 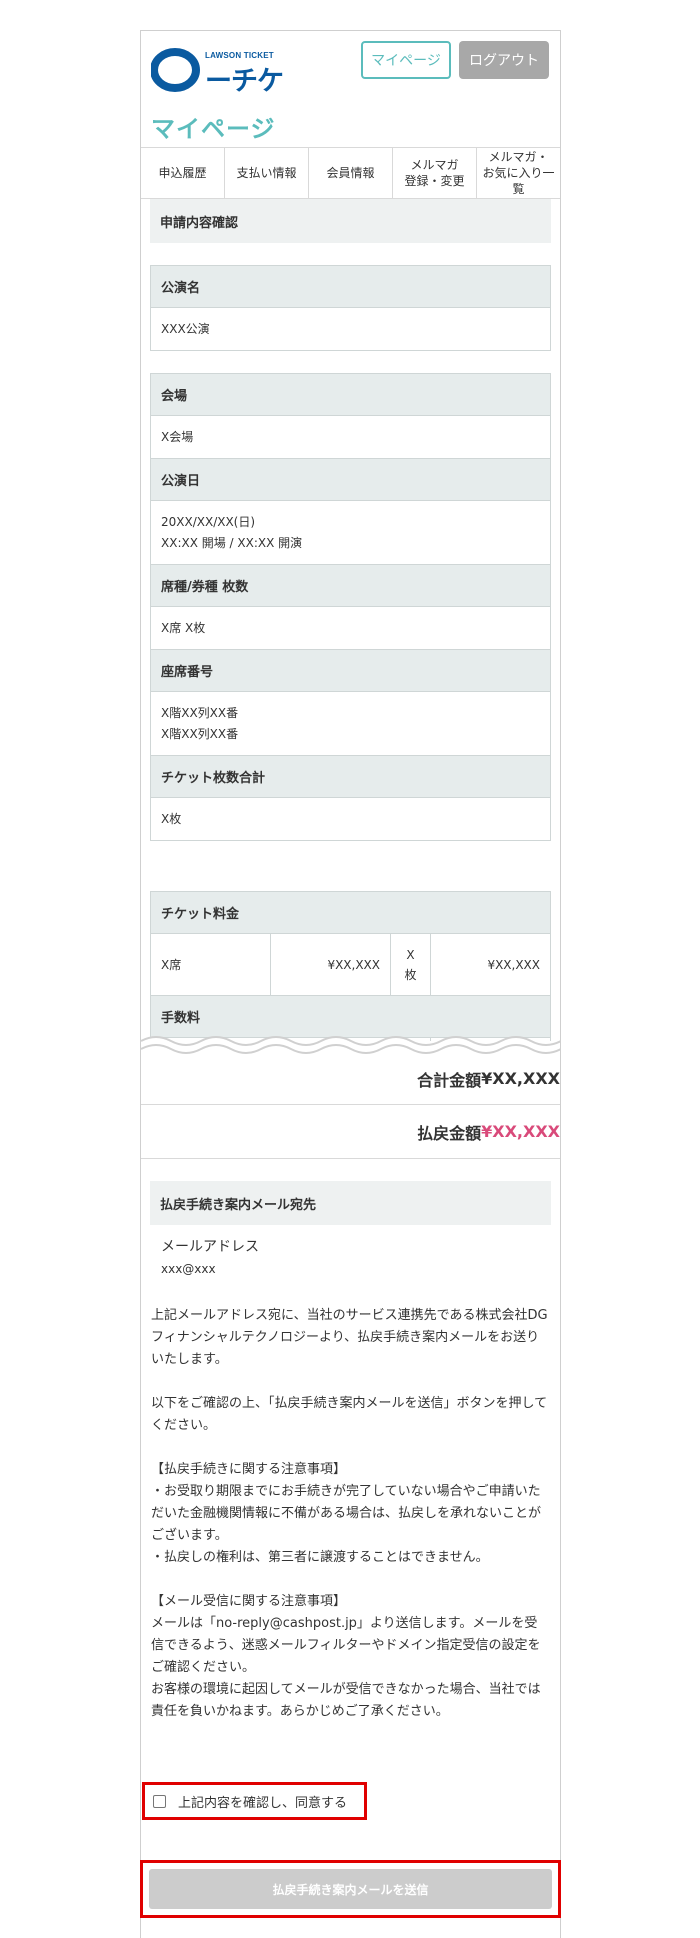 I want to click on seat-type-label: 席種/券種 枚数, so click(x=350, y=586).